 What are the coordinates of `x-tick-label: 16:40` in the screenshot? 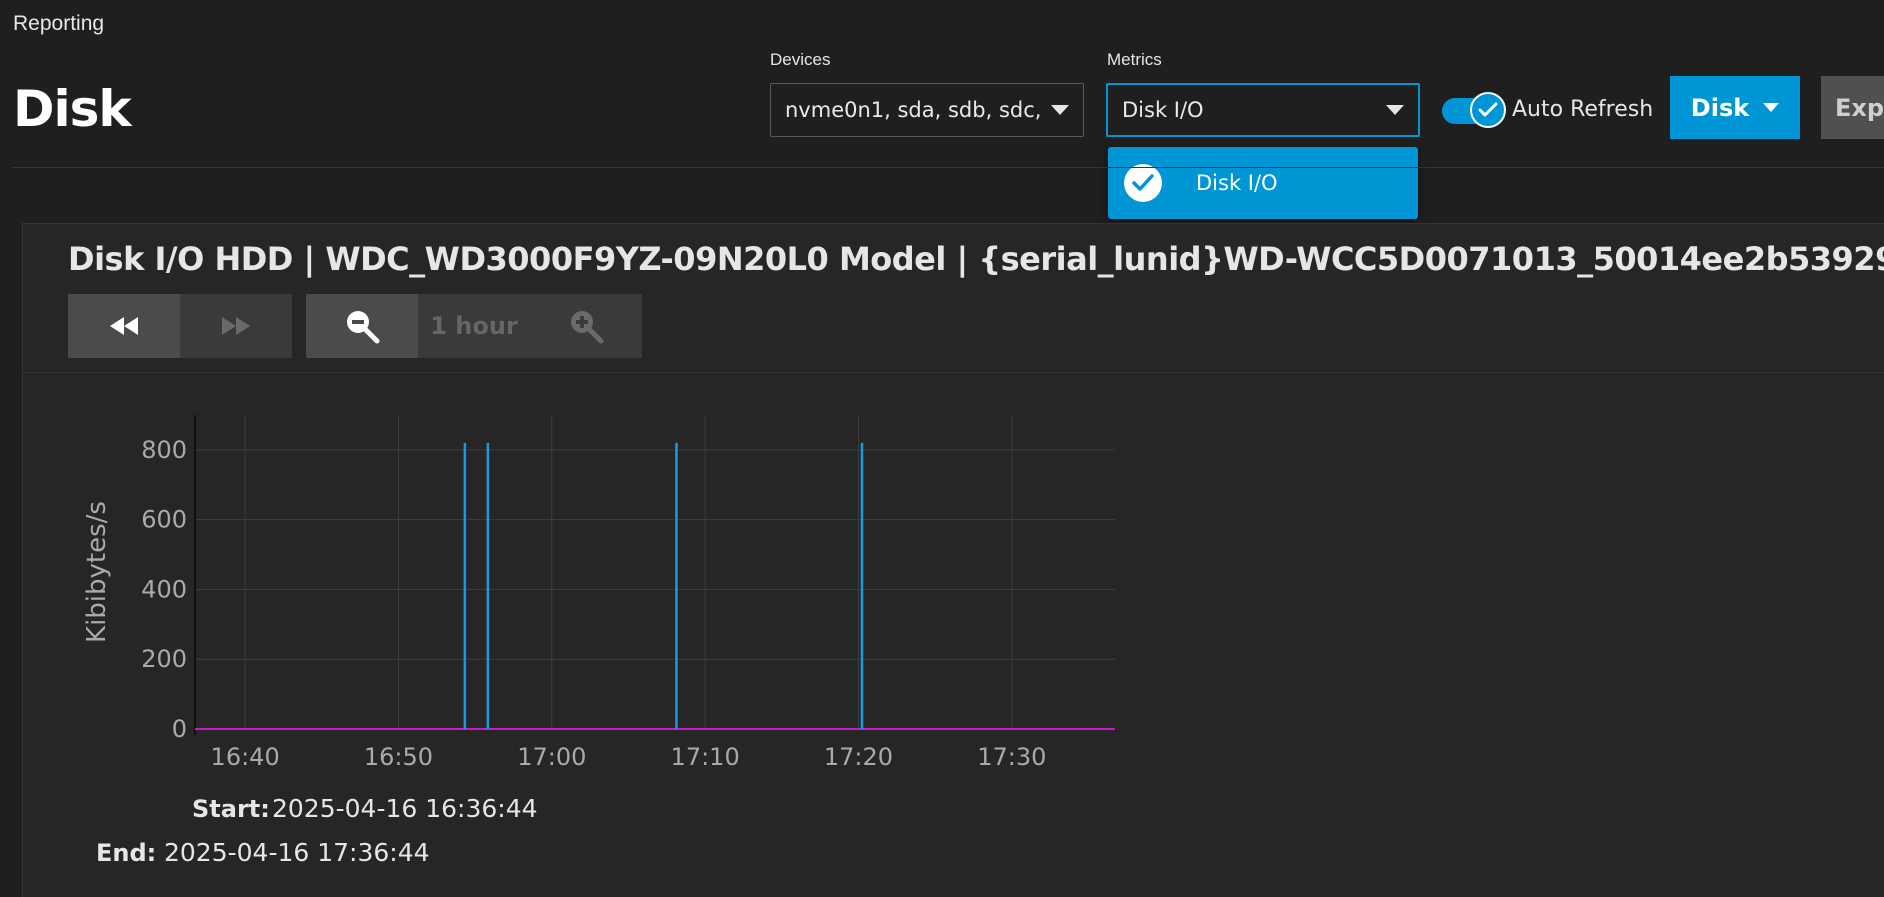 It's located at (245, 757).